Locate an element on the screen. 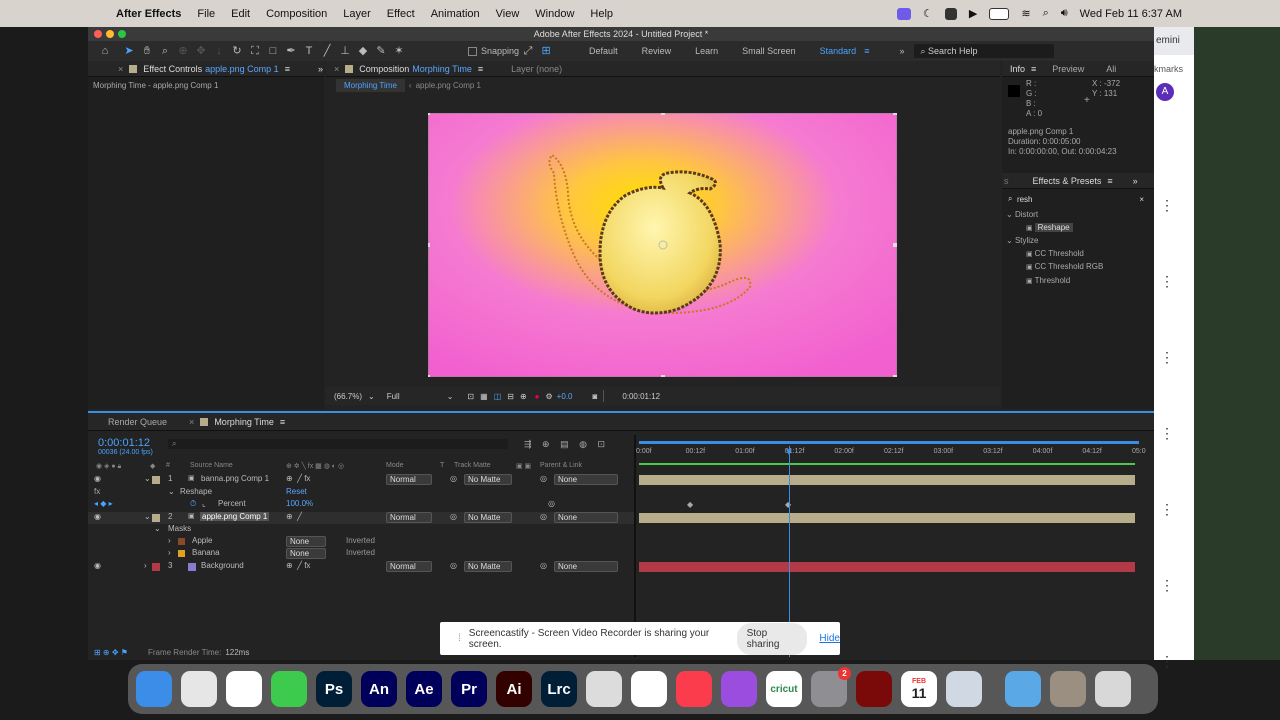 The height and width of the screenshot is (720, 1280). menu-view: View is located at coordinates (508, 14).